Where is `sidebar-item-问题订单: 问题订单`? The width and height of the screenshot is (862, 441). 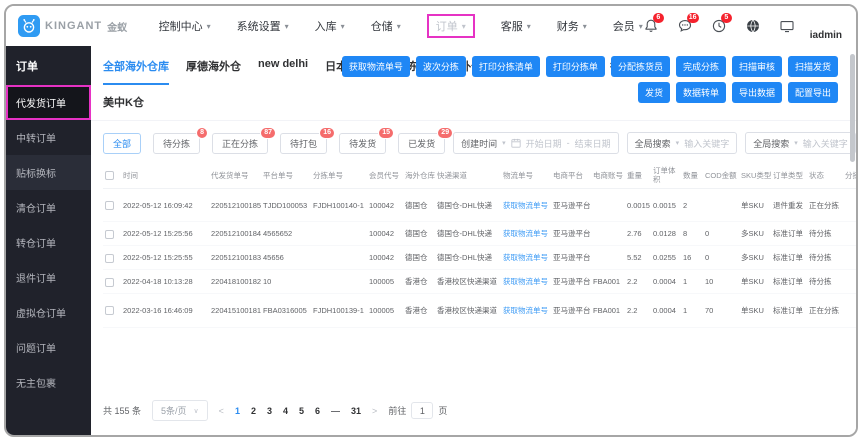 sidebar-item-问题订单: 问题订单 is located at coordinates (48, 347).